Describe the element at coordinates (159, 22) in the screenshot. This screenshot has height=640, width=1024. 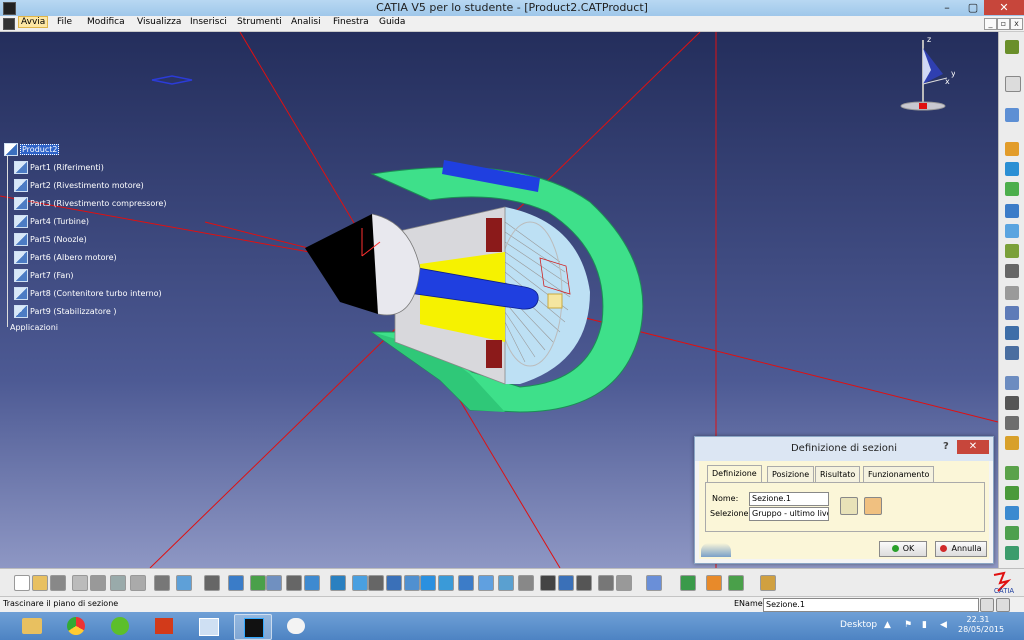
I see `menu-visualizza: Visualizza` at that location.